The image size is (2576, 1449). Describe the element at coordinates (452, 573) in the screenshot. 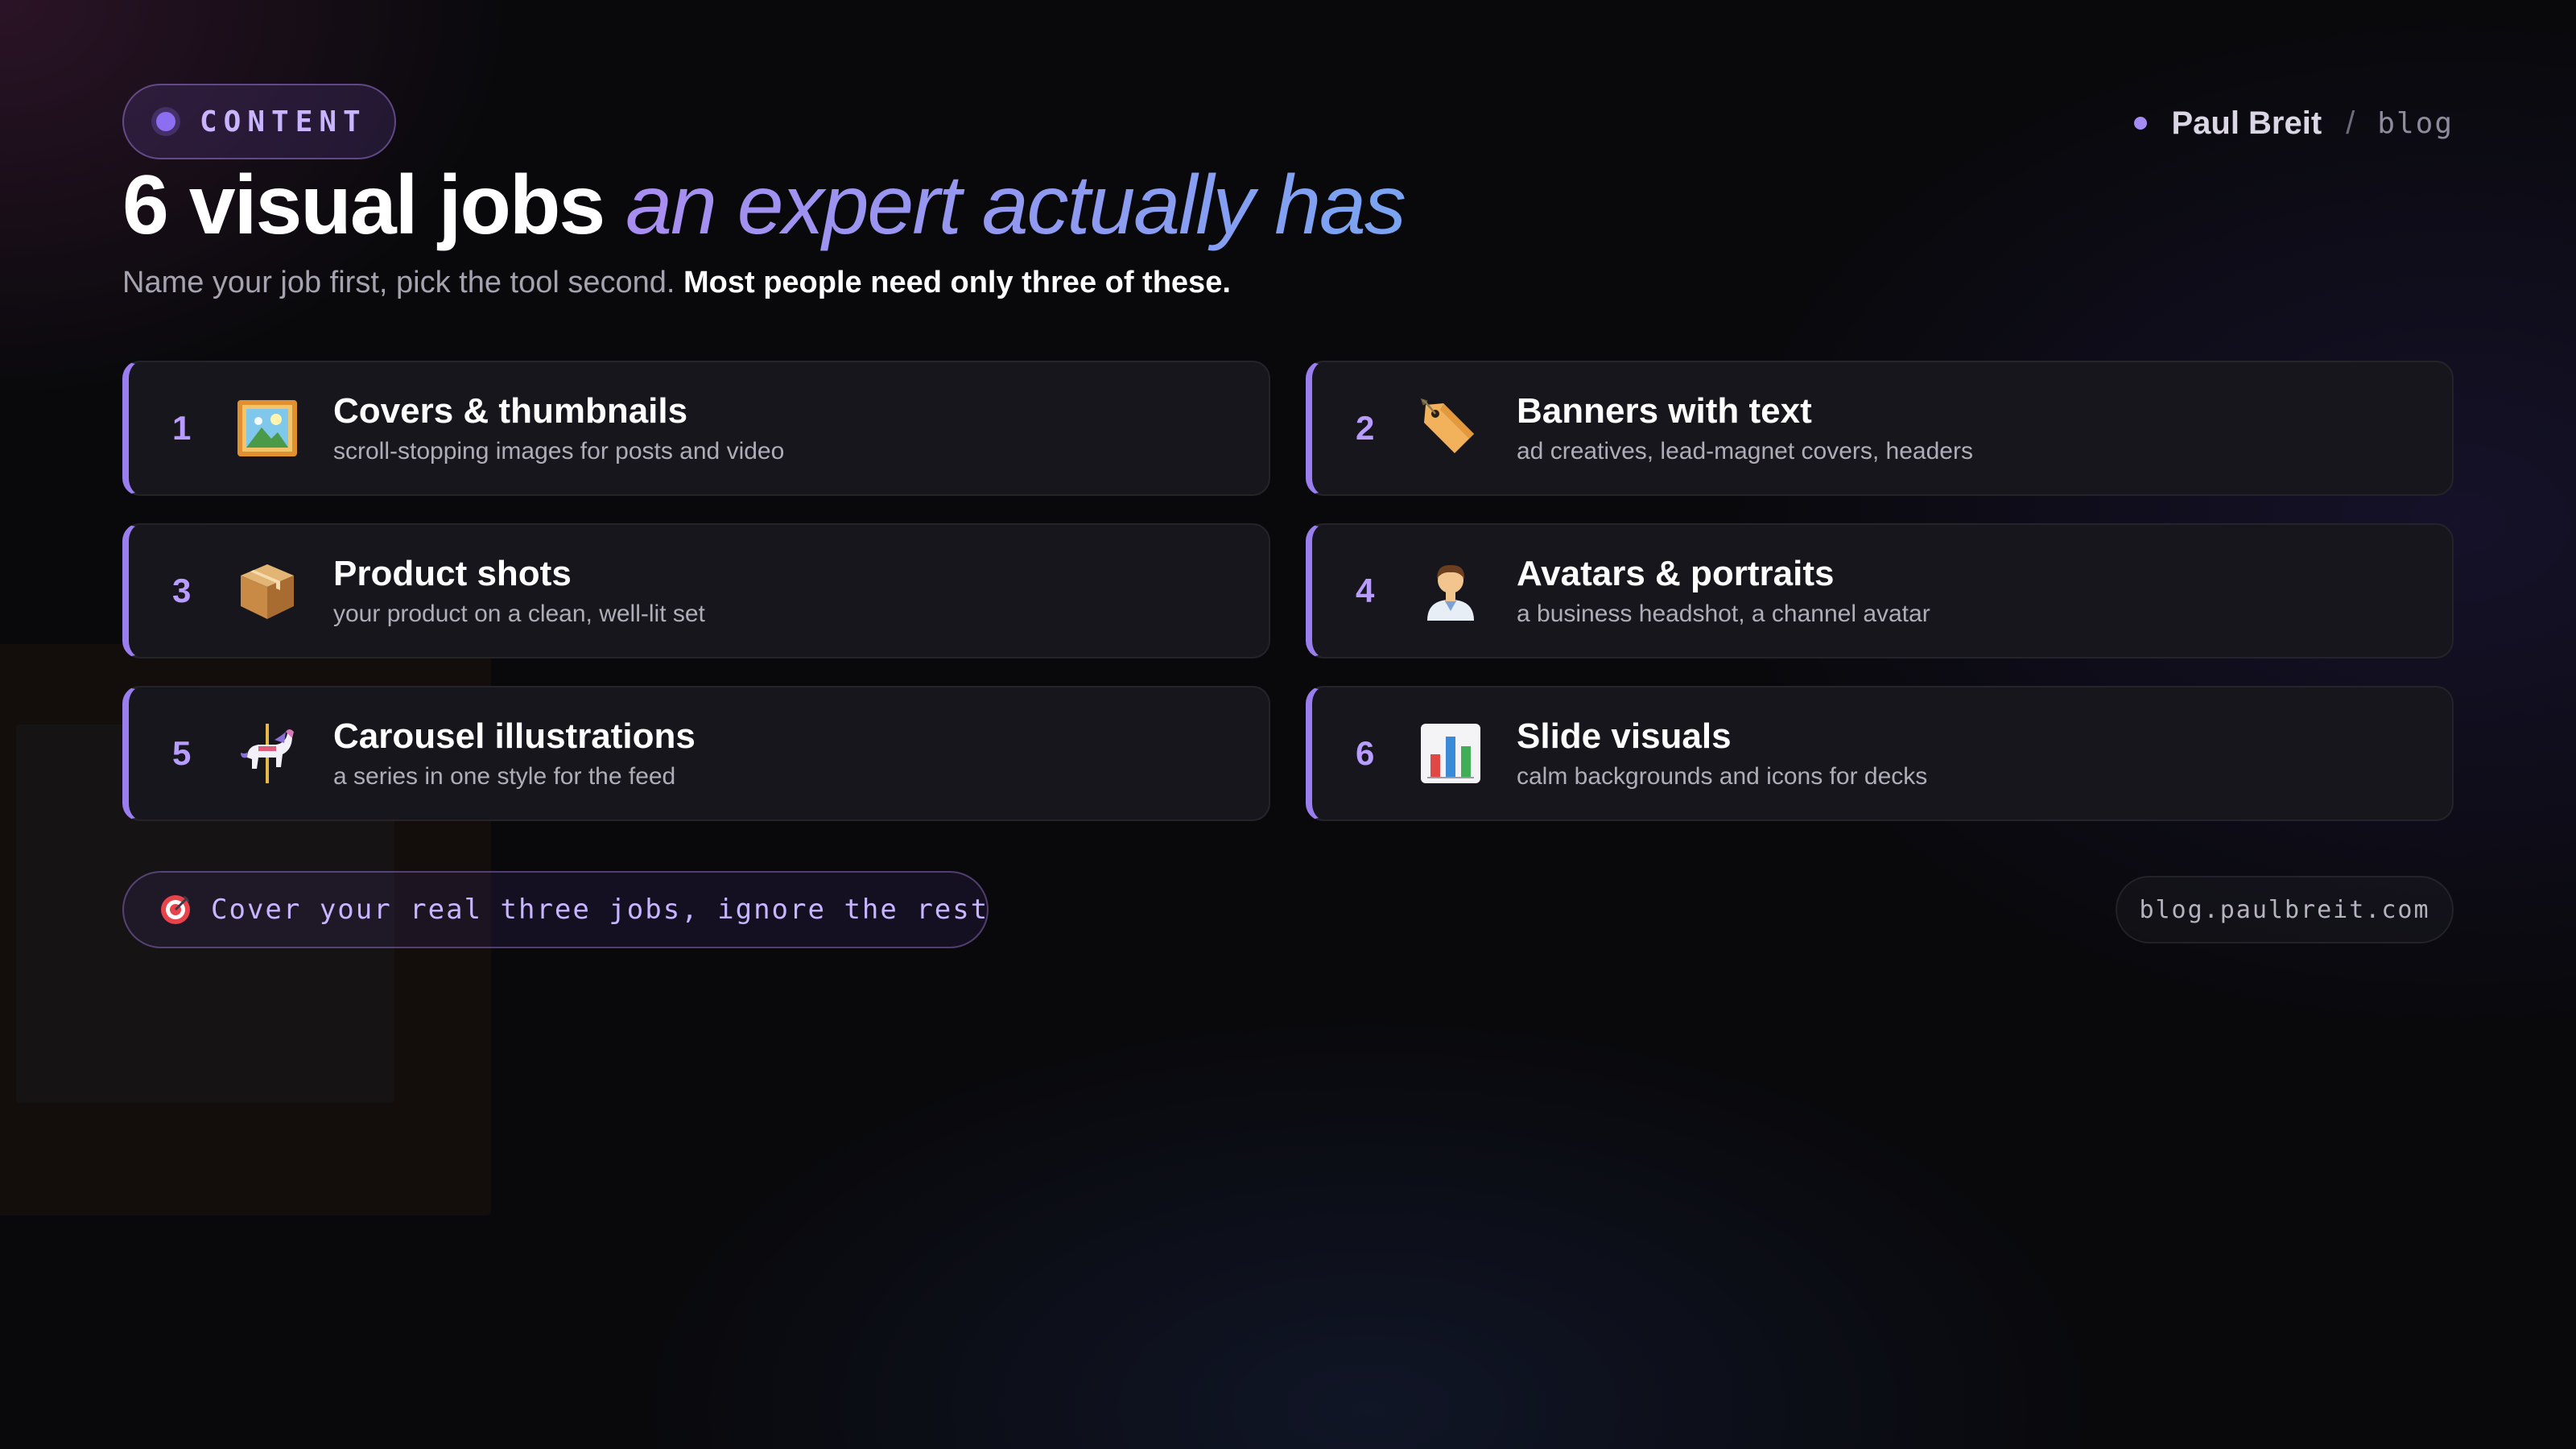

I see `job-title: Product shots` at that location.